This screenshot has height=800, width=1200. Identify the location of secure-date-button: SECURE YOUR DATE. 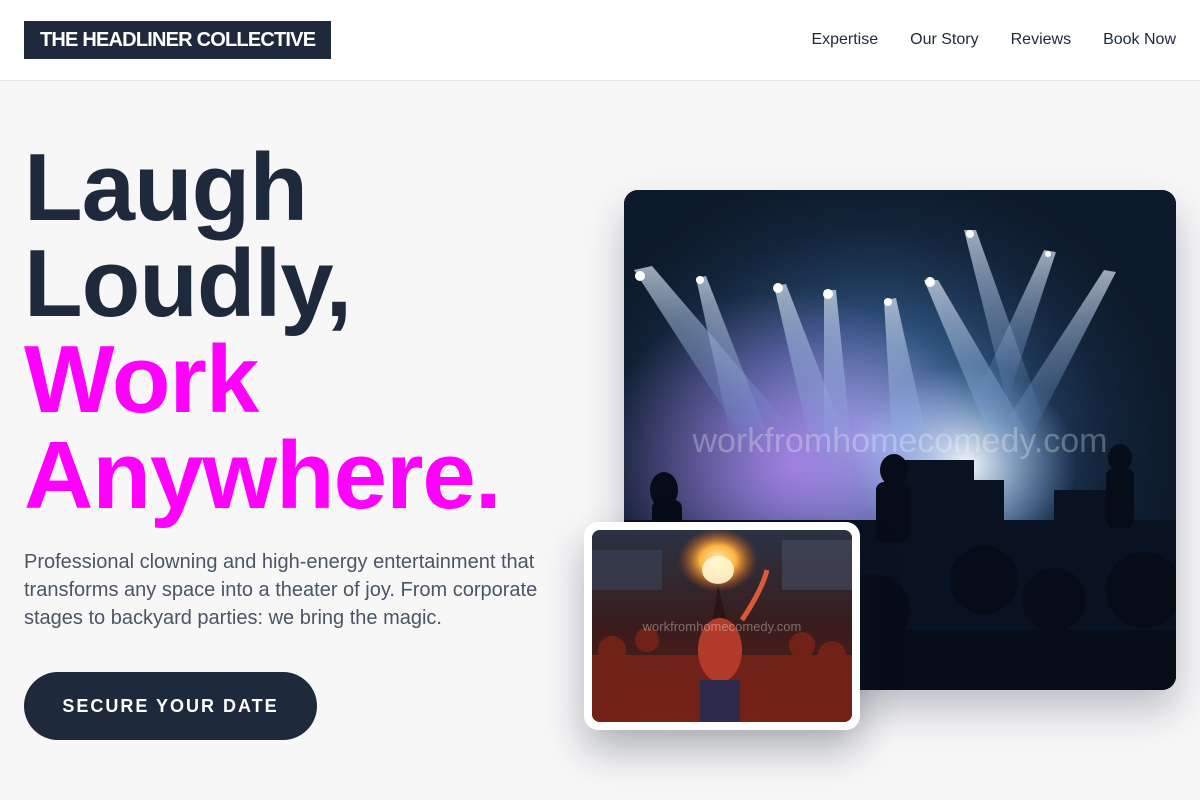
(170, 706).